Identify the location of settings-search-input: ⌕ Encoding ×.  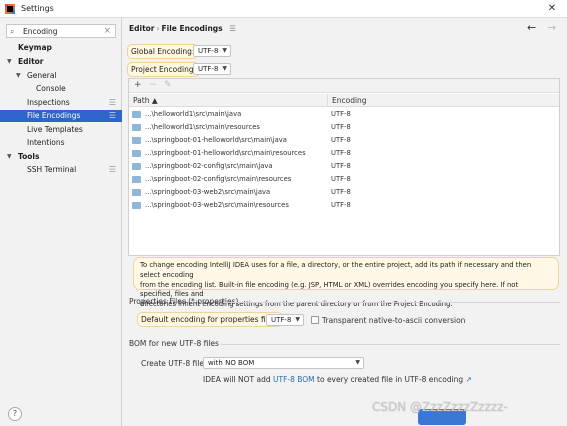
(61, 31).